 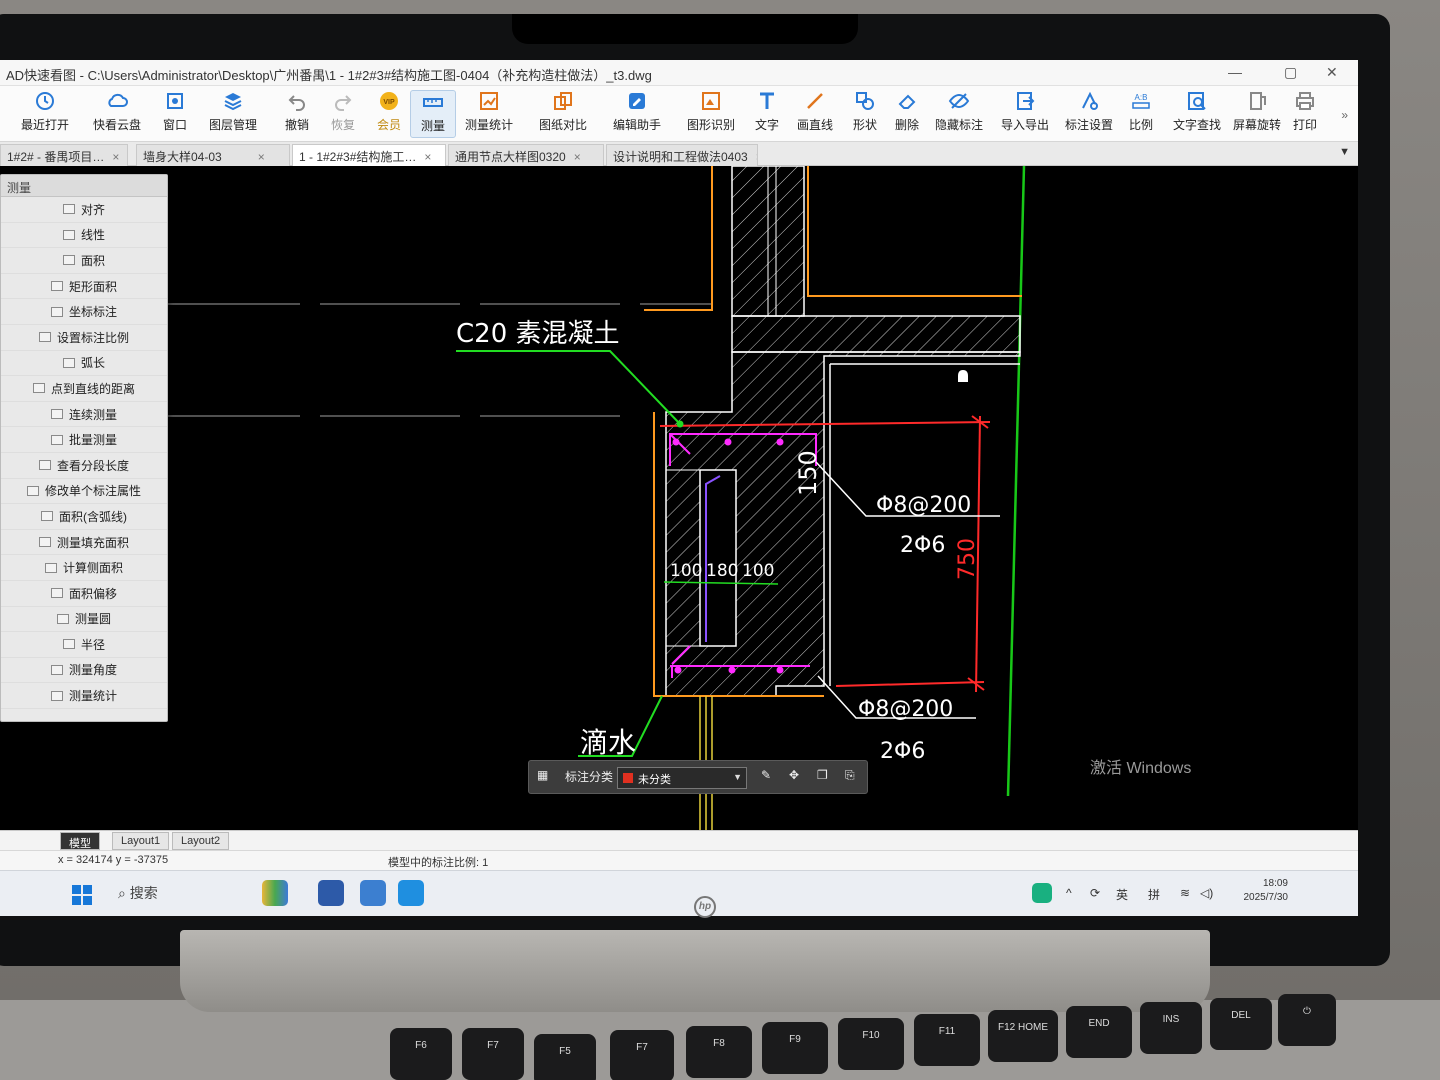 I want to click on vip-button: VIP 会员, so click(x=389, y=114).